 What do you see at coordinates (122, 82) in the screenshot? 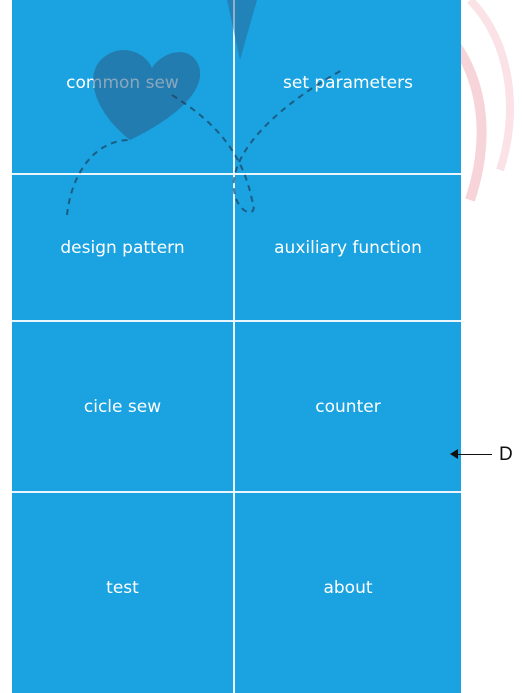
I see `menu-label: common sew` at bounding box center [122, 82].